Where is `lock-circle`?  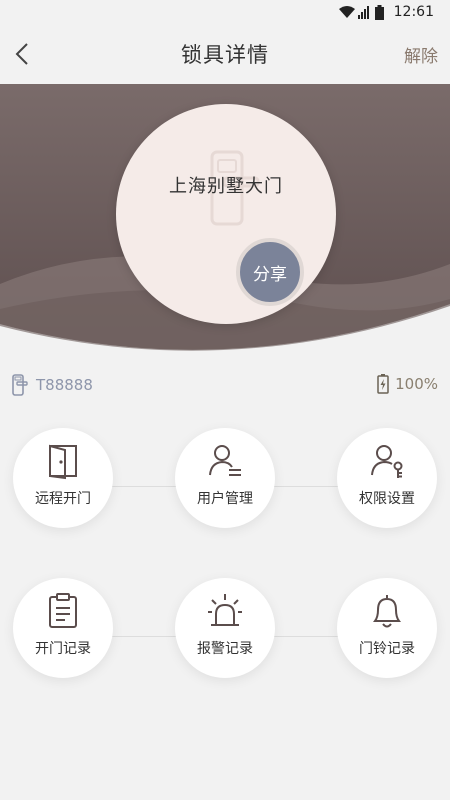 lock-circle is located at coordinates (226, 214).